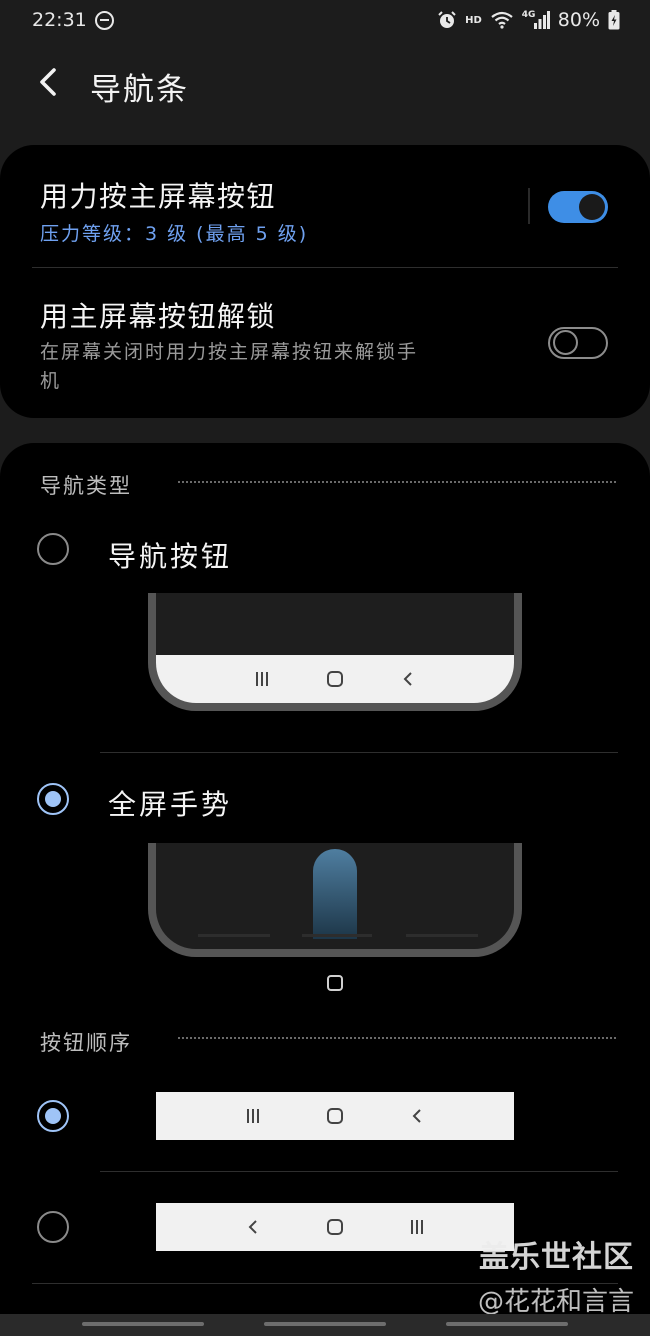 This screenshot has height=1336, width=650. What do you see at coordinates (556, 1257) in the screenshot?
I see `watermark-community: 盖乐世社区` at bounding box center [556, 1257].